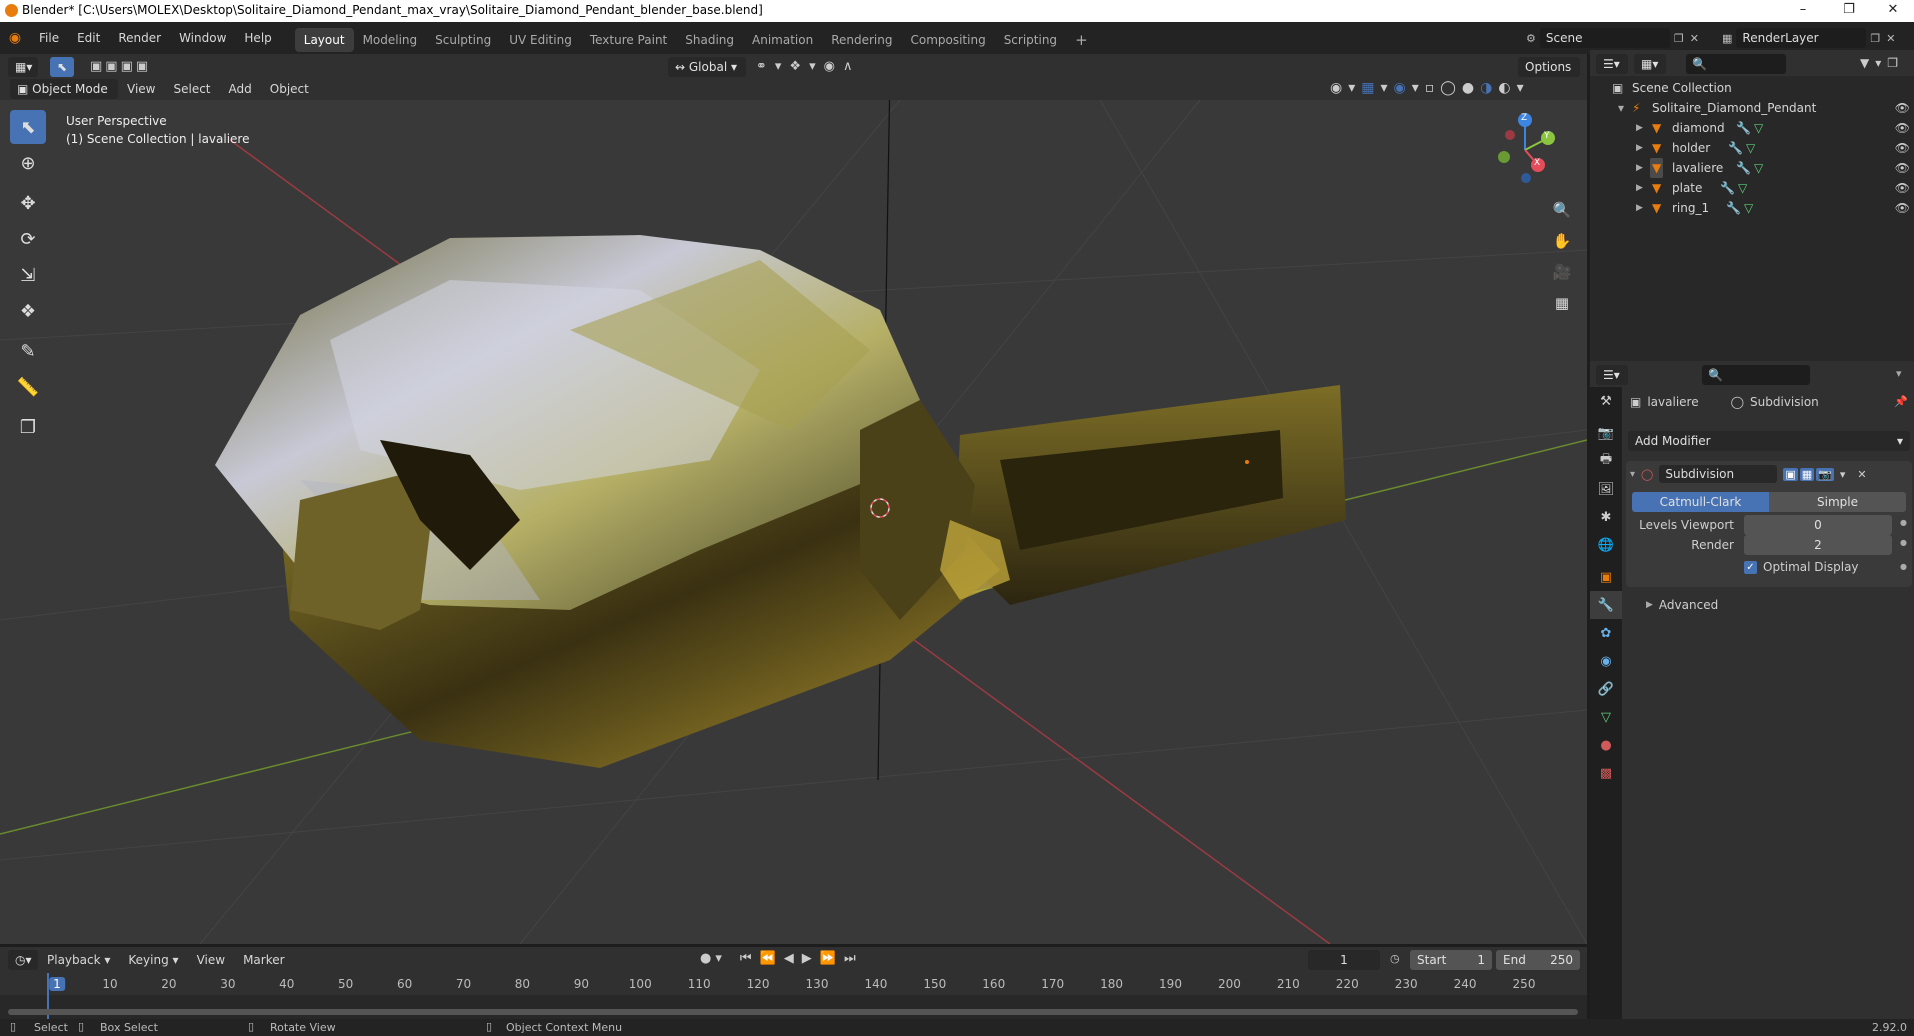 The width and height of the screenshot is (1914, 1036). I want to click on outliner-row-lavaliere: ▶ ▼ lavaliere 🔧 ▽ 👁, so click(1752, 168).